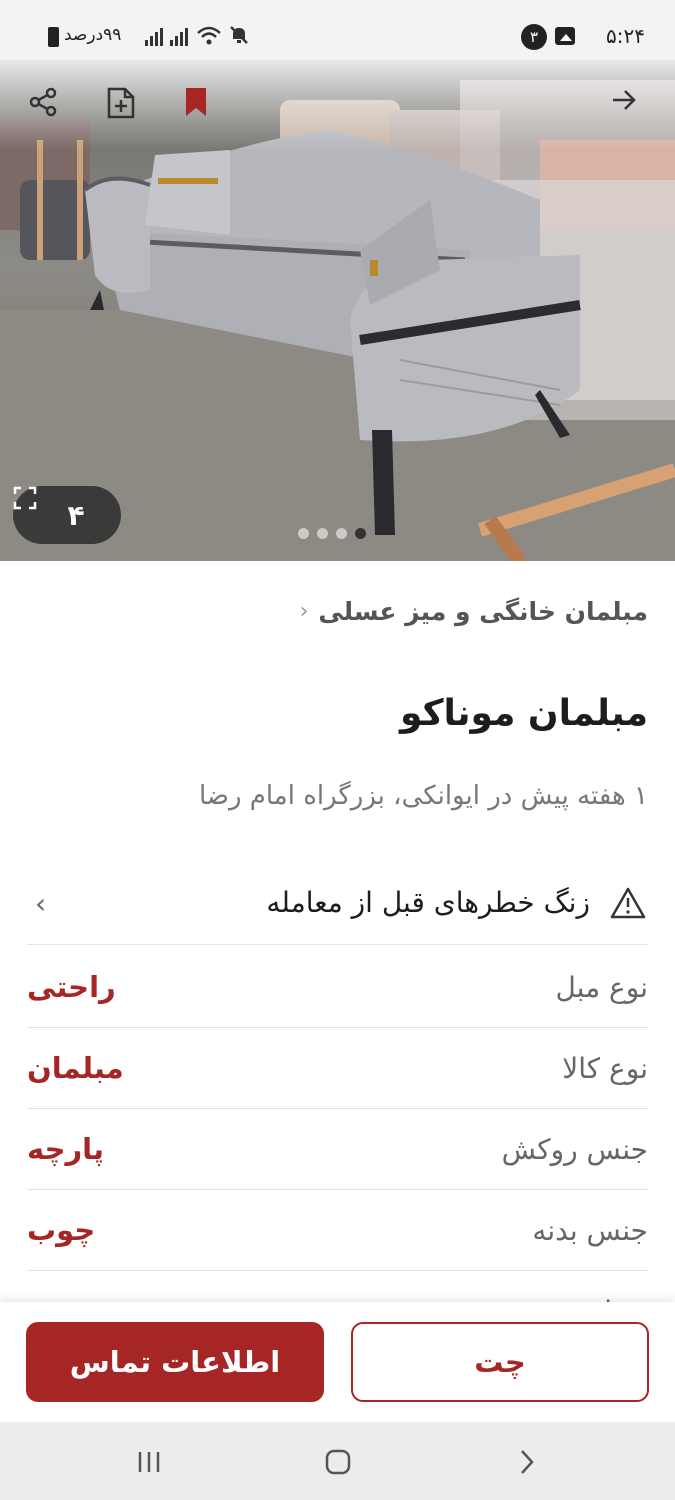  I want to click on spec-row: جنس روکش پارچه, so click(337, 1149).